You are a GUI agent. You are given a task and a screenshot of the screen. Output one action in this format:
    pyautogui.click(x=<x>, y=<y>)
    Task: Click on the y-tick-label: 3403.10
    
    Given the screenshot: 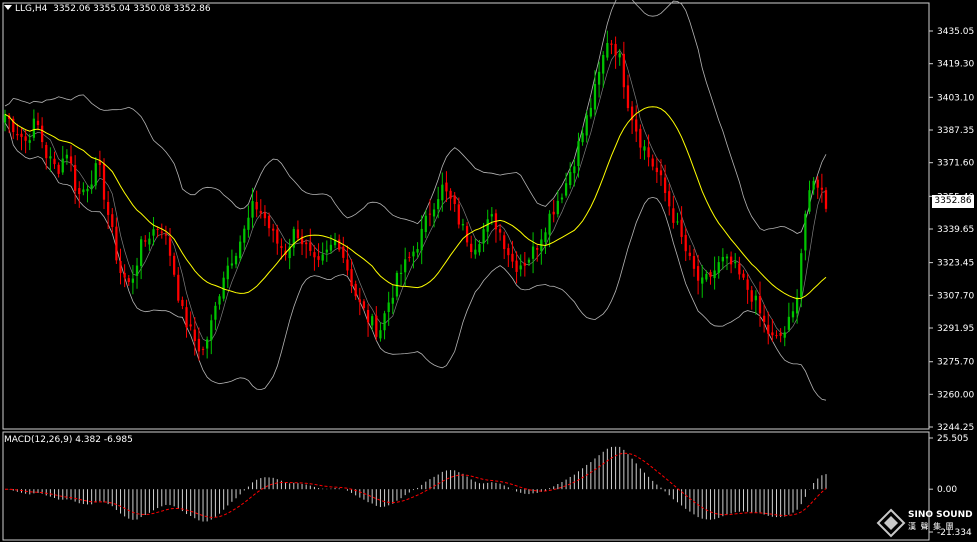 What is the action you would take?
    pyautogui.click(x=955, y=98)
    